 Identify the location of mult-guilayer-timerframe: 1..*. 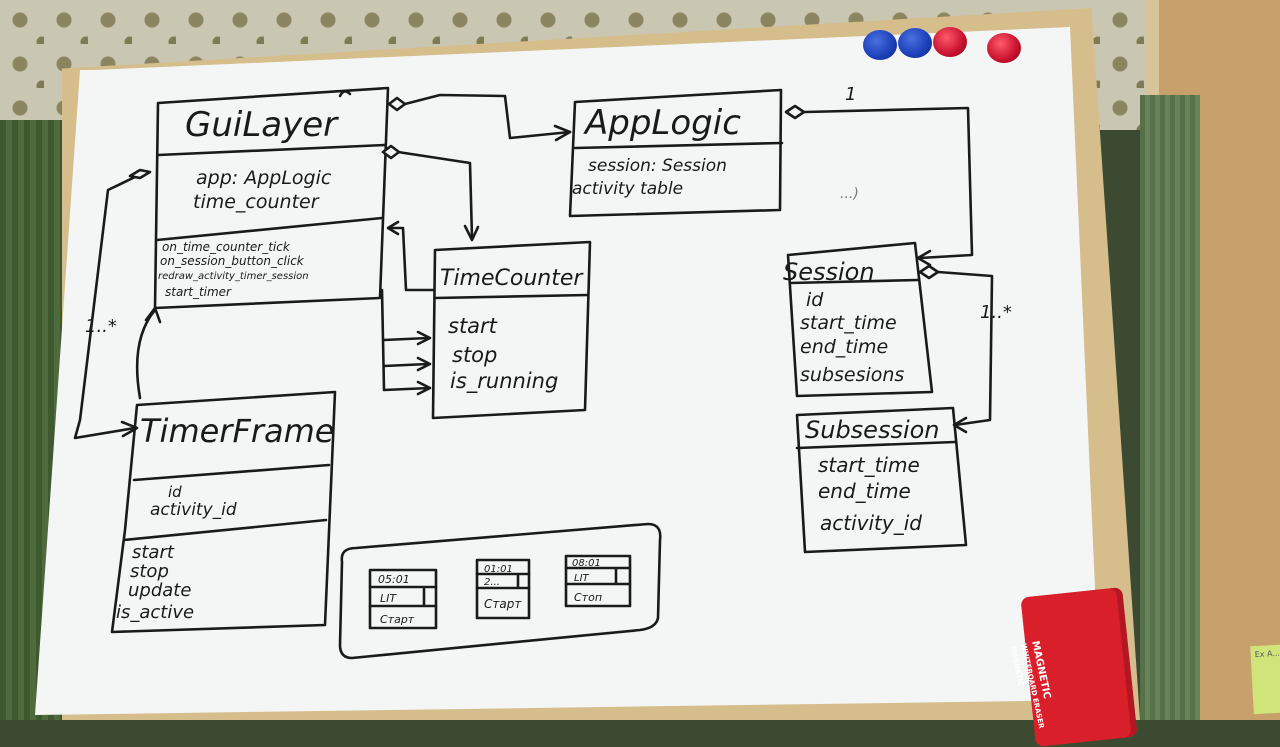
(101, 326).